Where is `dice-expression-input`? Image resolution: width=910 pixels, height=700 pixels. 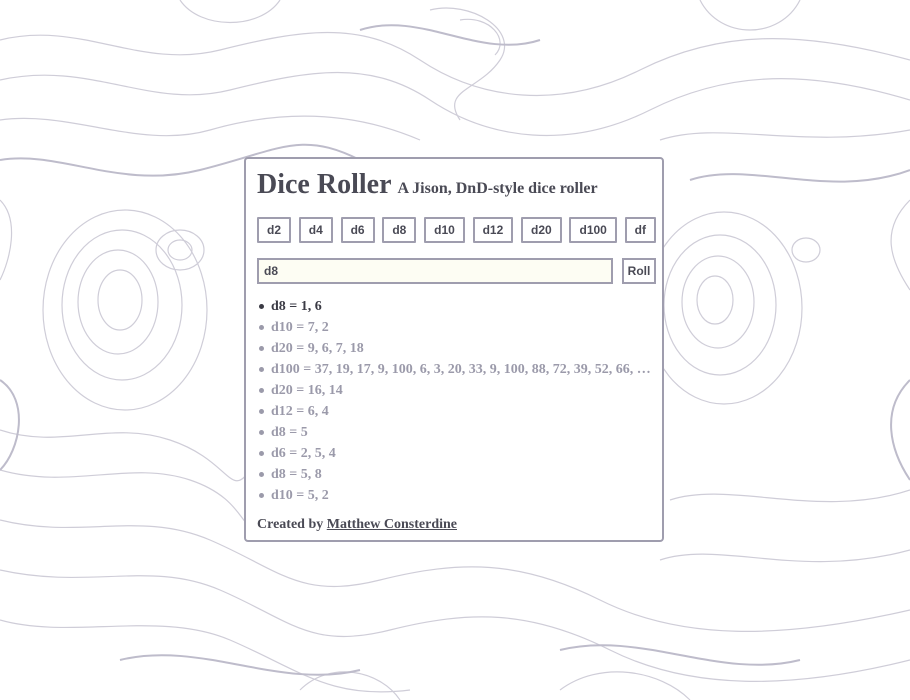
dice-expression-input is located at coordinates (435, 271).